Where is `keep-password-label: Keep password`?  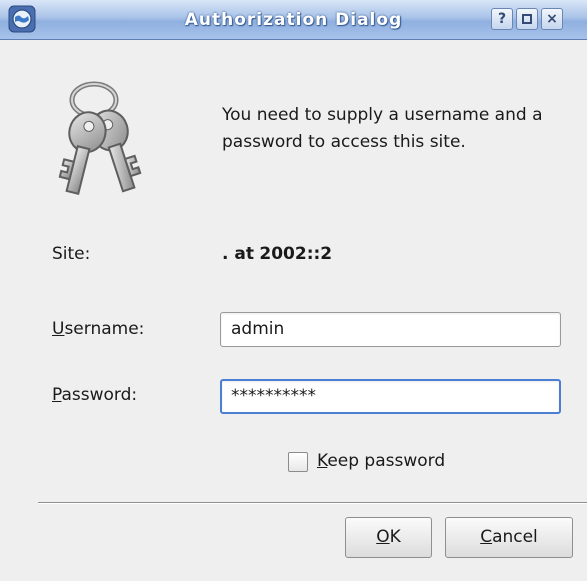 keep-password-label: Keep password is located at coordinates (381, 461).